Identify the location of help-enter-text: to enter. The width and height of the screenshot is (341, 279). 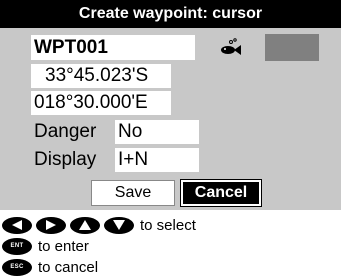
(63, 246).